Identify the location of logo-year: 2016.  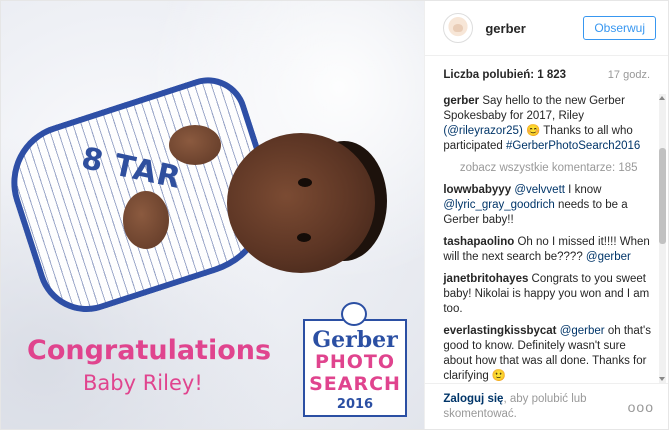
(355, 404).